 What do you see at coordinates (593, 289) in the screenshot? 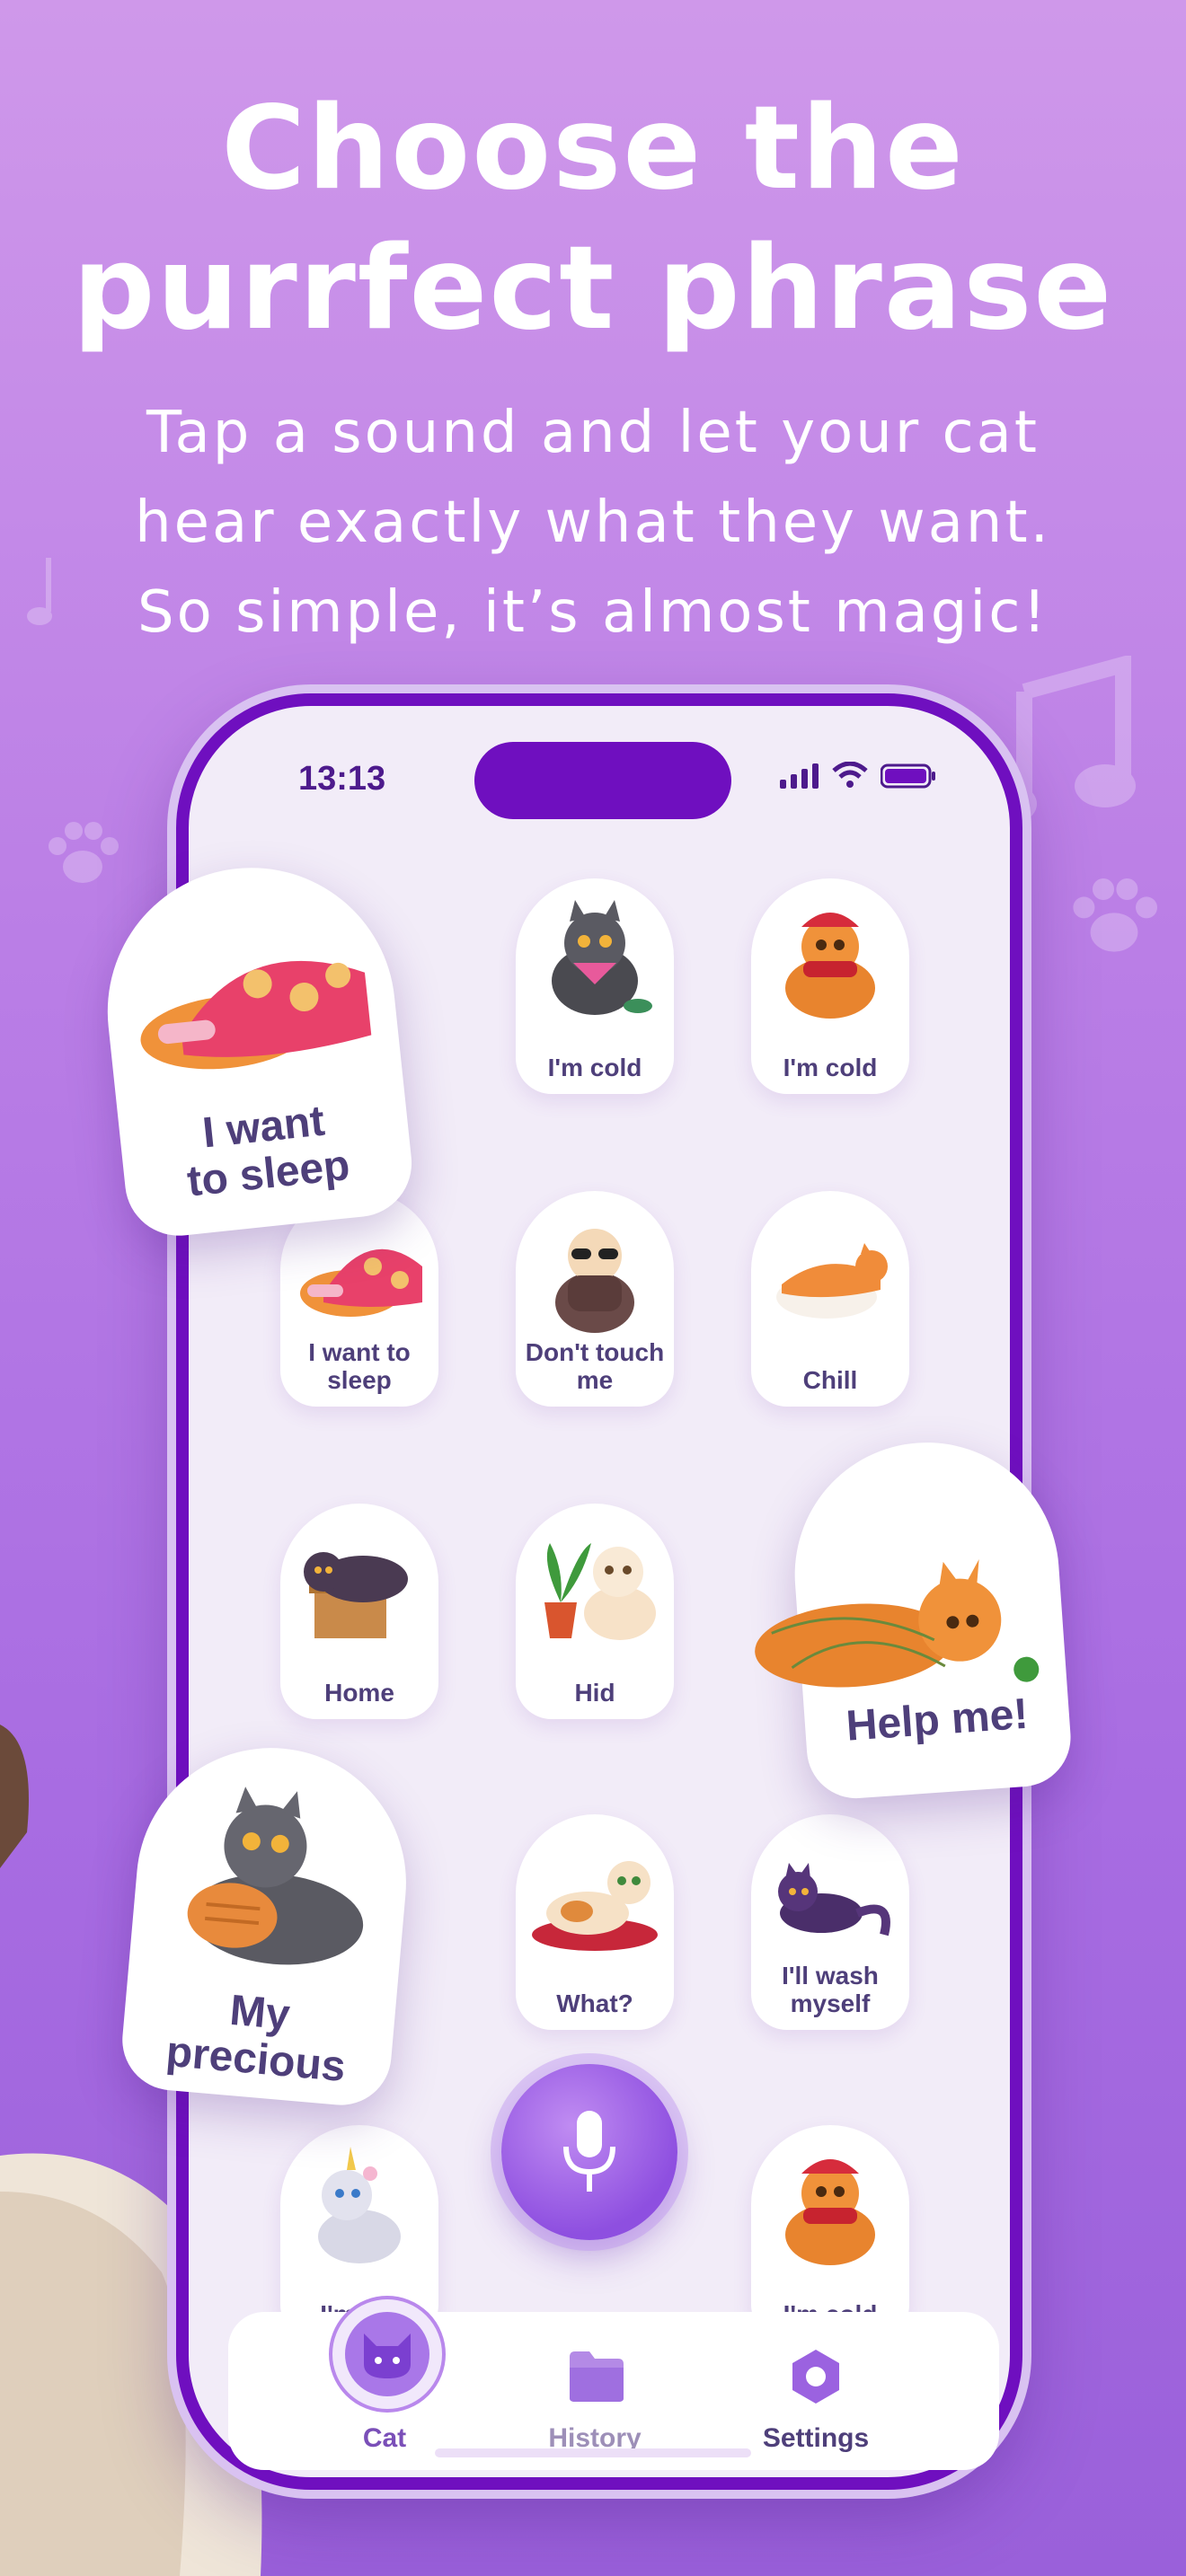
I see `headline-line-2: purrfect phrase` at bounding box center [593, 289].